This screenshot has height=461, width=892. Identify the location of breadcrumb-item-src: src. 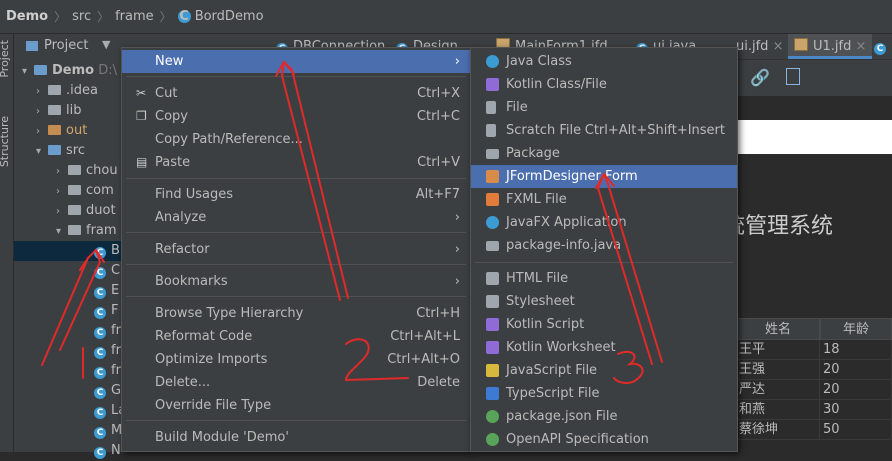
(81, 16).